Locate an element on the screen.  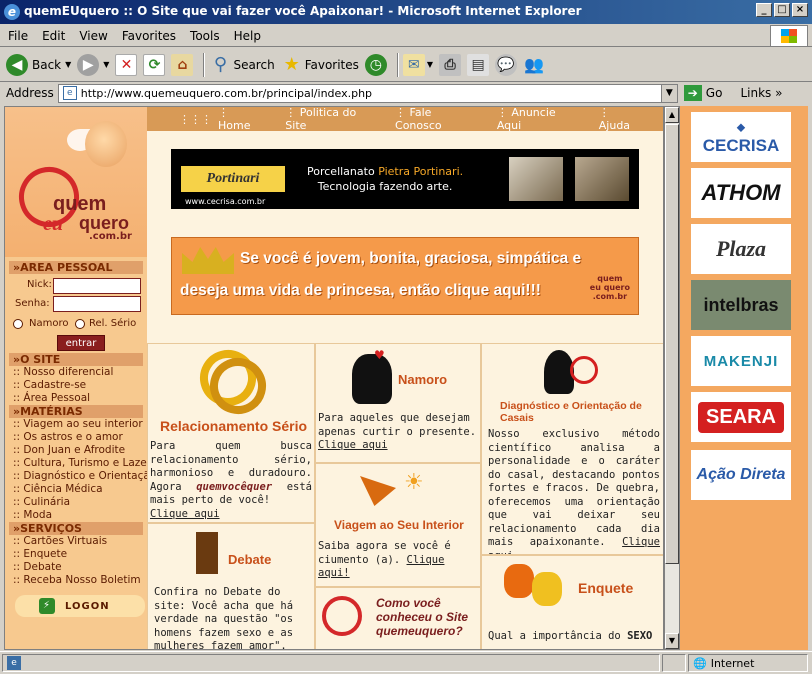
topnav-anuncie: ⋮ Anuncie Aqui is located at coordinates (541, 119).